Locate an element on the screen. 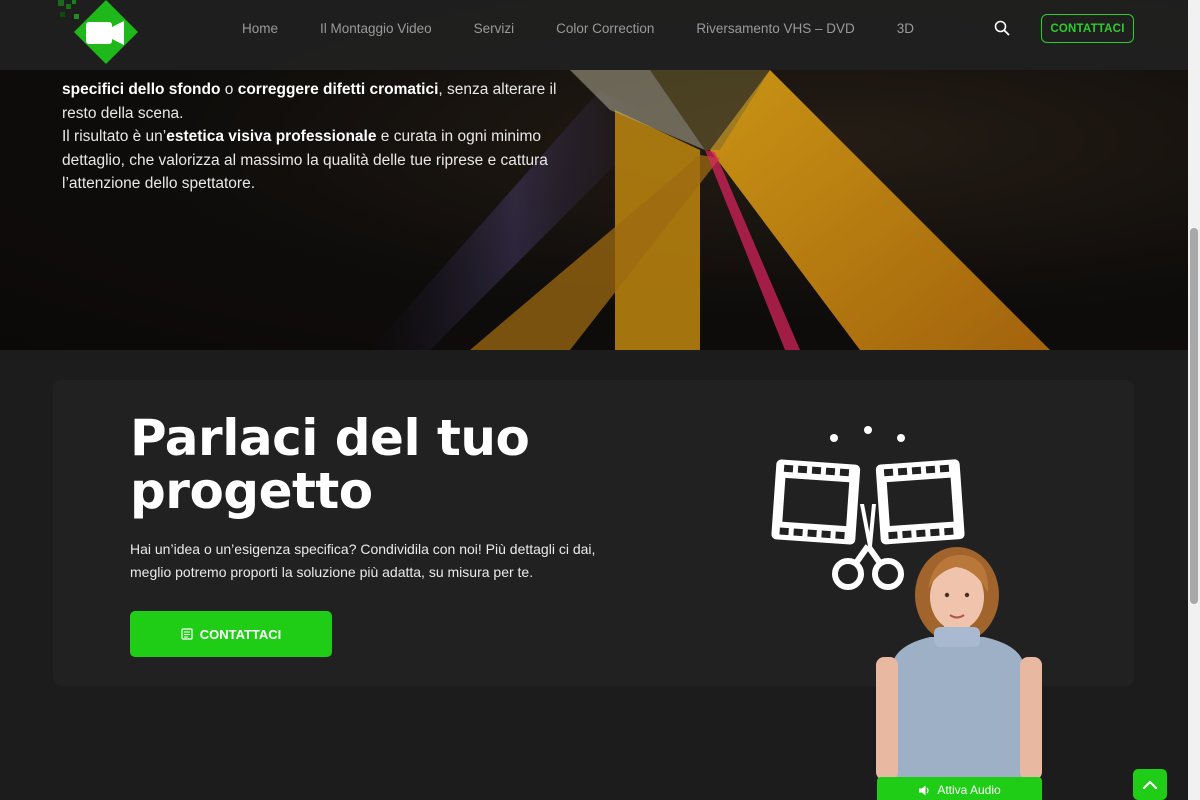 This screenshot has height=800, width=1200. hero-bold-text: correggere difetti cromatici is located at coordinates (338, 89).